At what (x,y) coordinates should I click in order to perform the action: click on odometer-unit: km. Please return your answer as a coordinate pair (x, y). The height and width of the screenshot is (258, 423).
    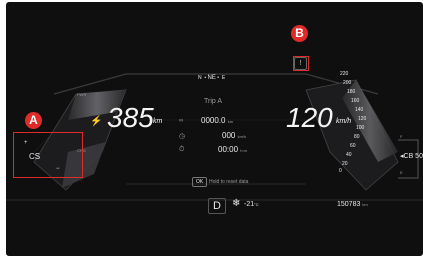
    Looking at the image, I should click on (365, 204).